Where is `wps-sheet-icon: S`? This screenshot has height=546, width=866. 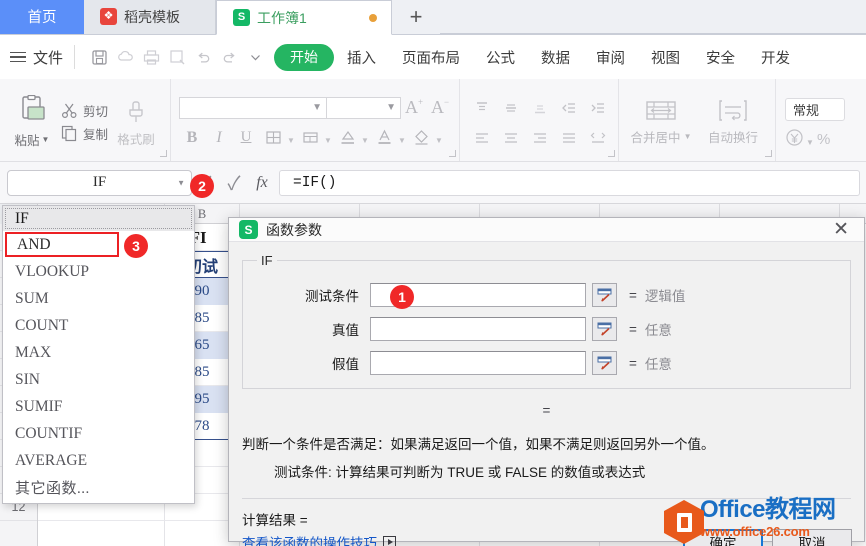
wps-sheet-icon: S is located at coordinates (241, 17).